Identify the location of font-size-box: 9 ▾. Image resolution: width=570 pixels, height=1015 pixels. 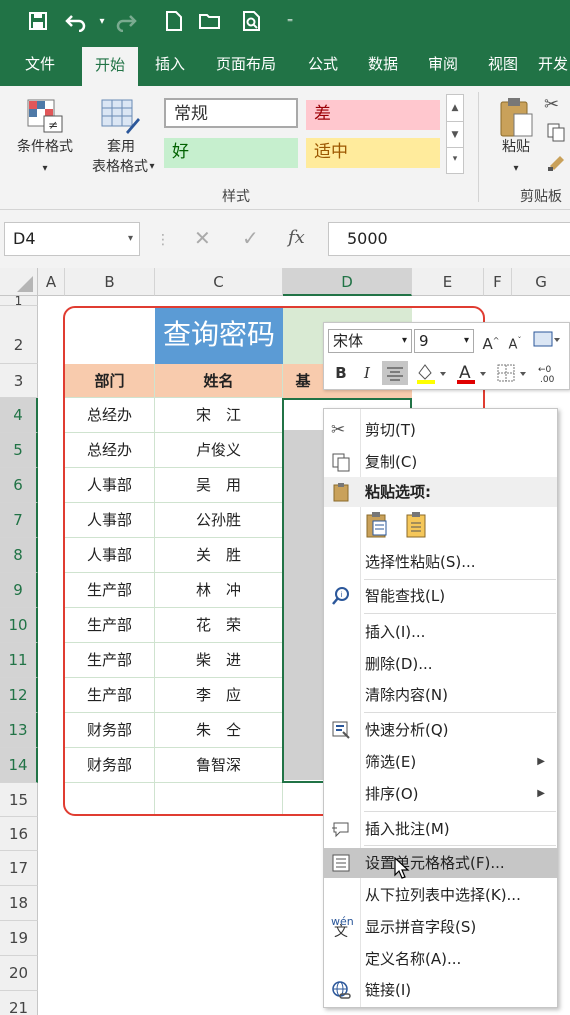
(444, 341).